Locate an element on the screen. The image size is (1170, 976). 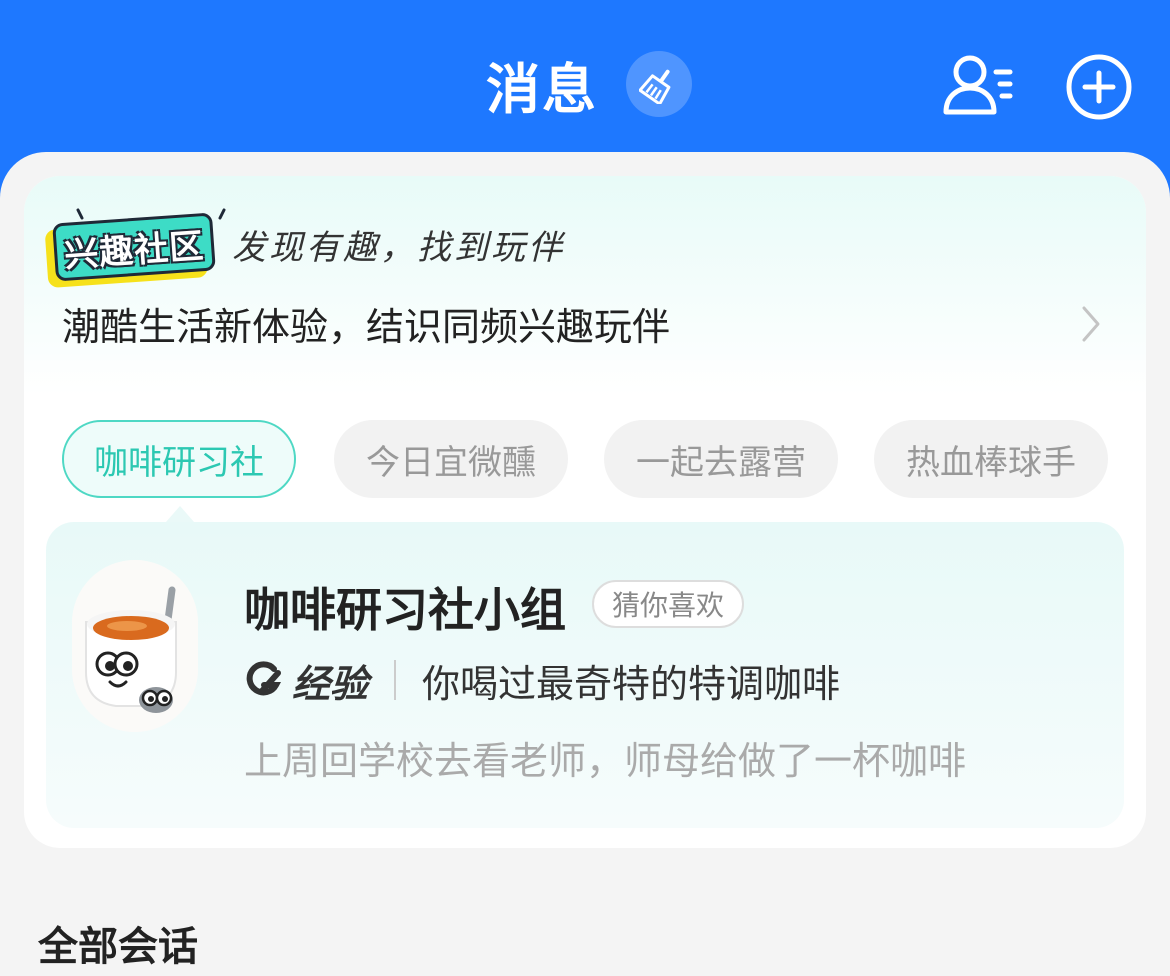
recommend-badge: 猜你喜欢 is located at coordinates (668, 604).